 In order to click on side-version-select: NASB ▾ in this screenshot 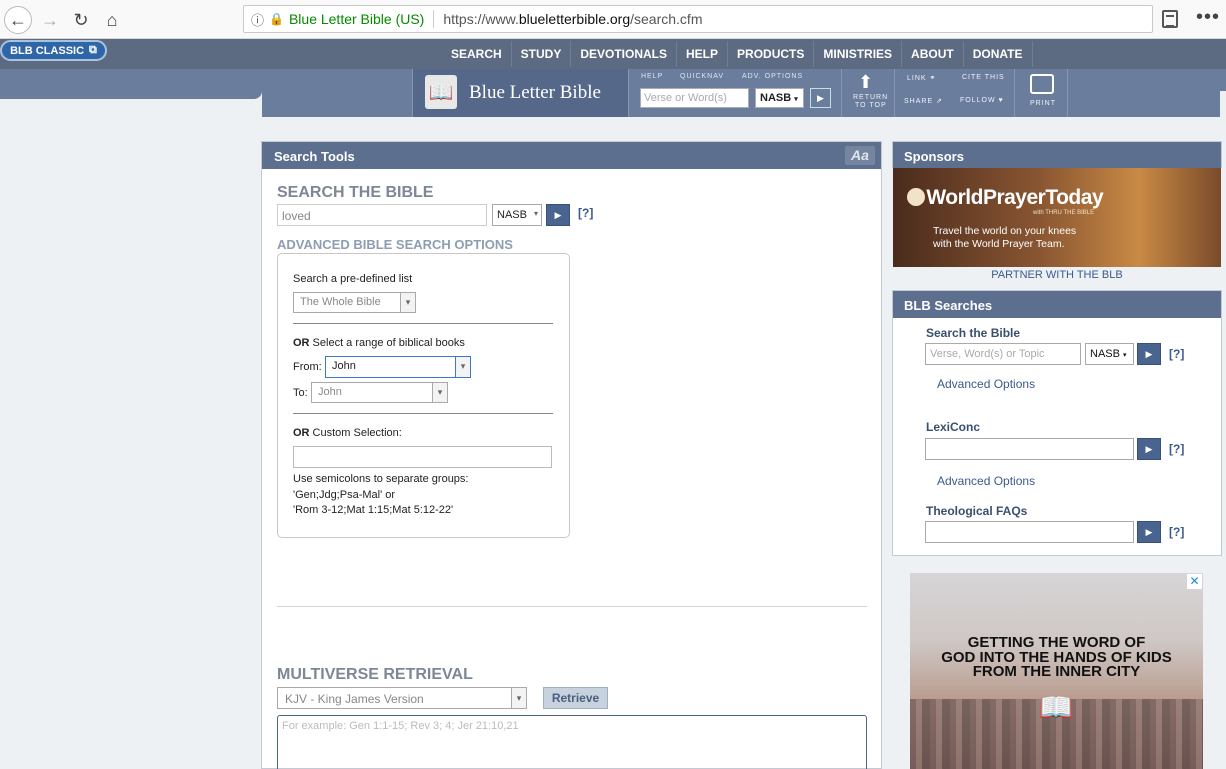, I will do `click(1109, 354)`.